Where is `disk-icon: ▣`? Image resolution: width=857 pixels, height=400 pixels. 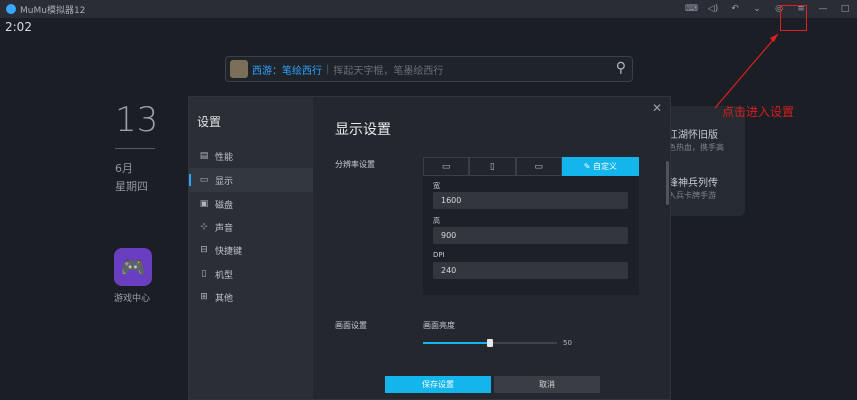 disk-icon: ▣ is located at coordinates (204, 204).